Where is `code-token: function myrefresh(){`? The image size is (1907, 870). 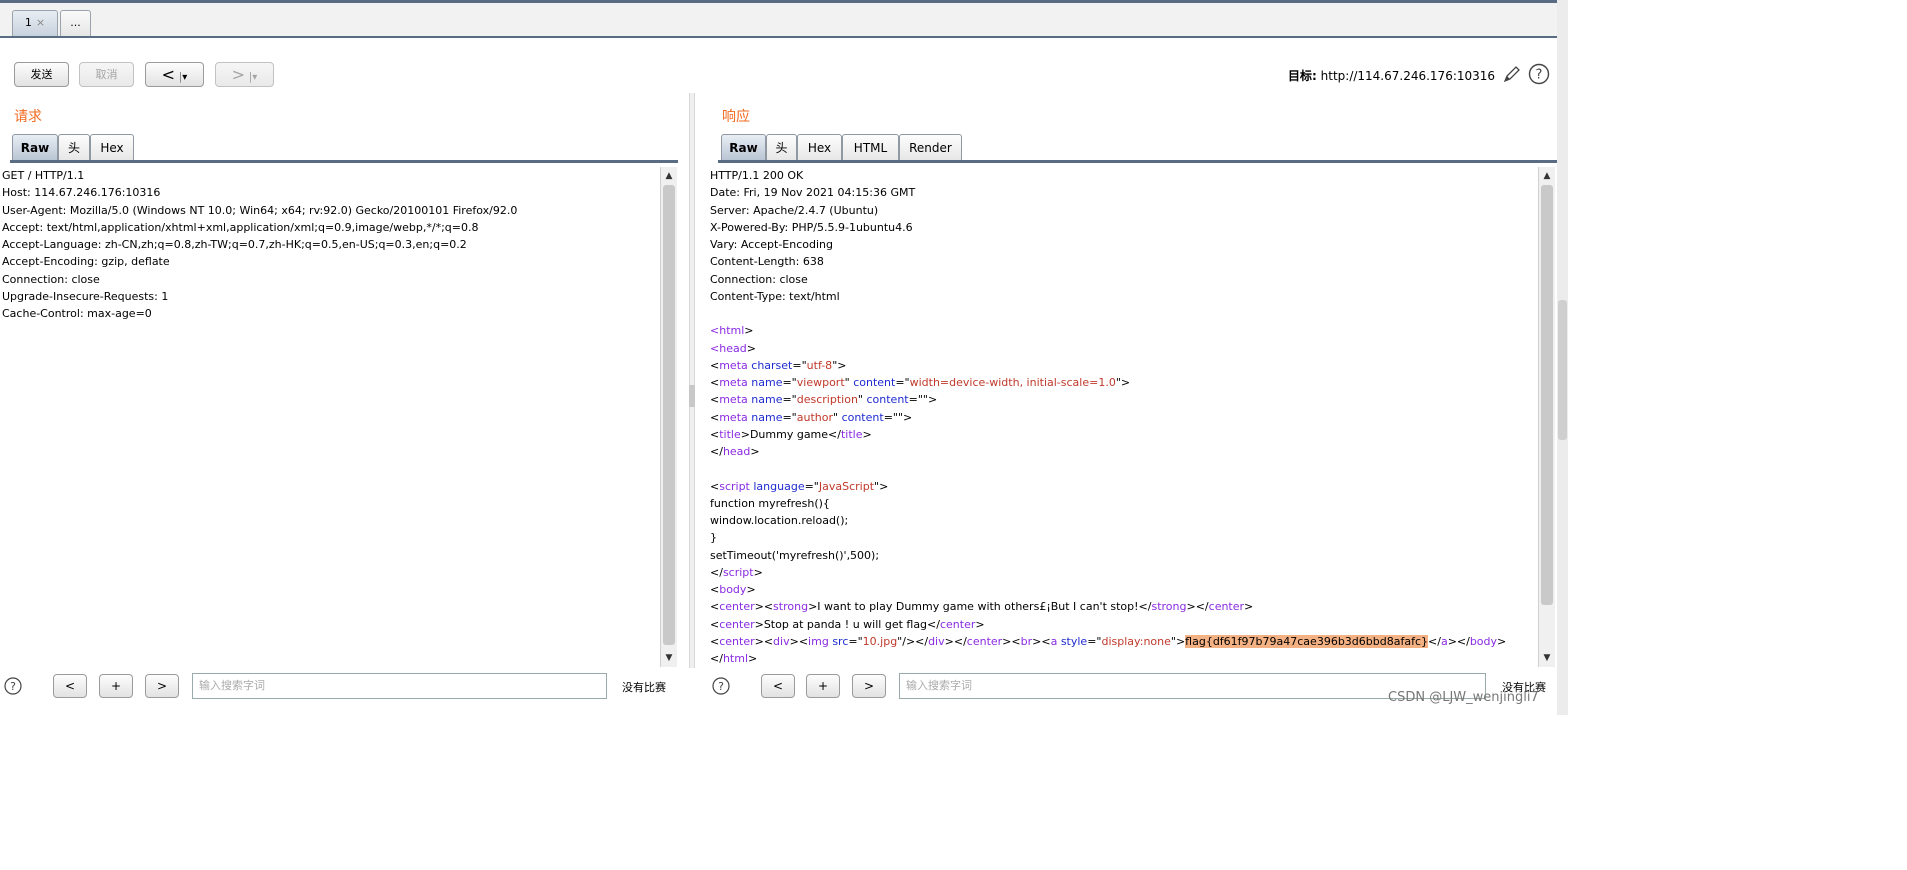 code-token: function myrefresh(){ is located at coordinates (770, 503).